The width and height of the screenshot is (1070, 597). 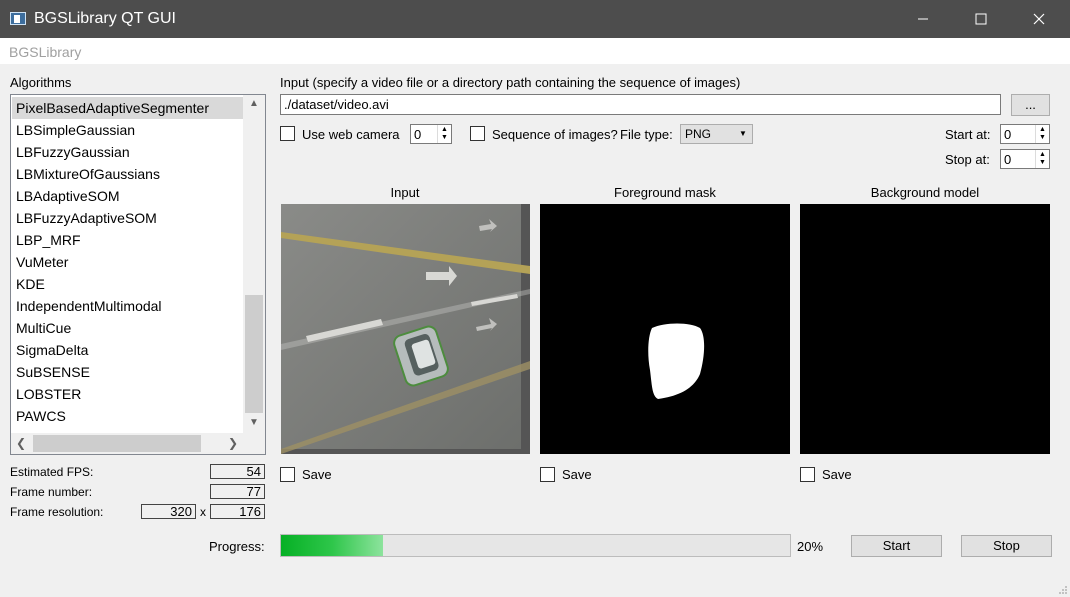 What do you see at coordinates (128, 284) in the screenshot?
I see `list-item: KDE` at bounding box center [128, 284].